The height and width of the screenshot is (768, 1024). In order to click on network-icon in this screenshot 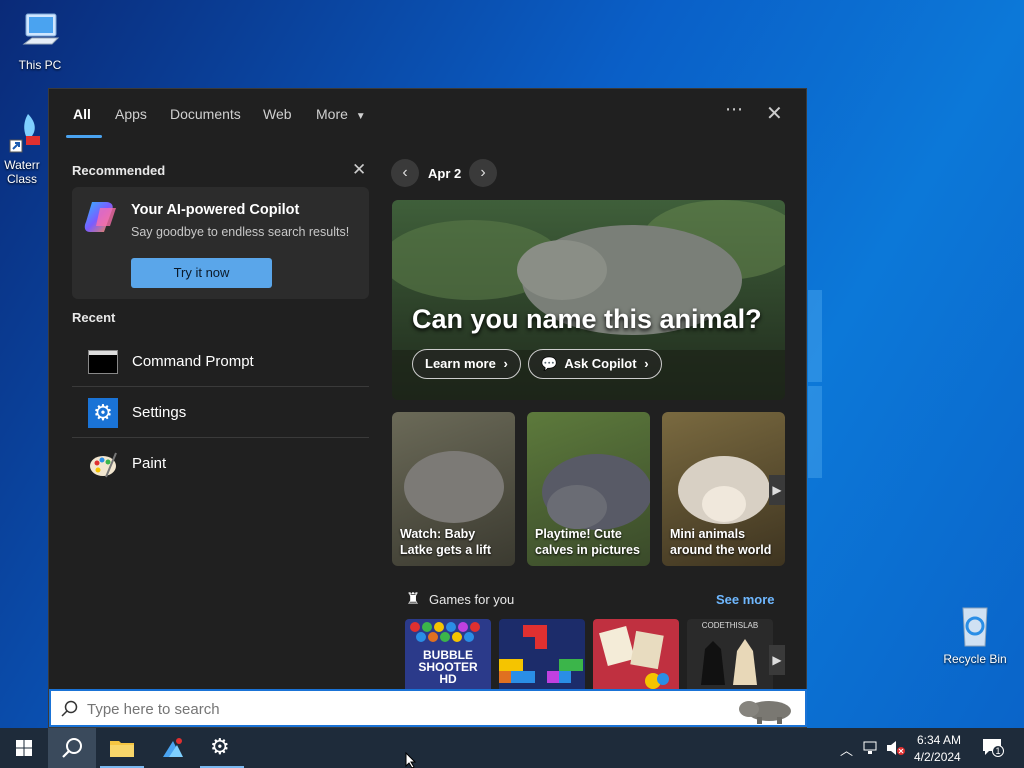, I will do `click(872, 748)`.